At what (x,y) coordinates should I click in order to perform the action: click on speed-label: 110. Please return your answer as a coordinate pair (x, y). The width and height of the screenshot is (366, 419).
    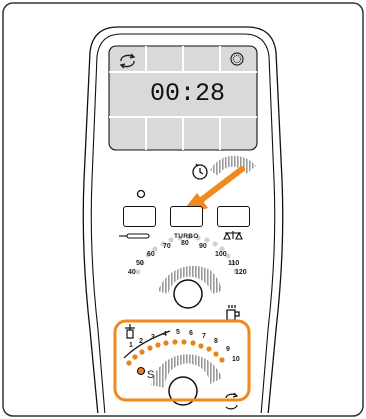
    Looking at the image, I should click on (234, 263).